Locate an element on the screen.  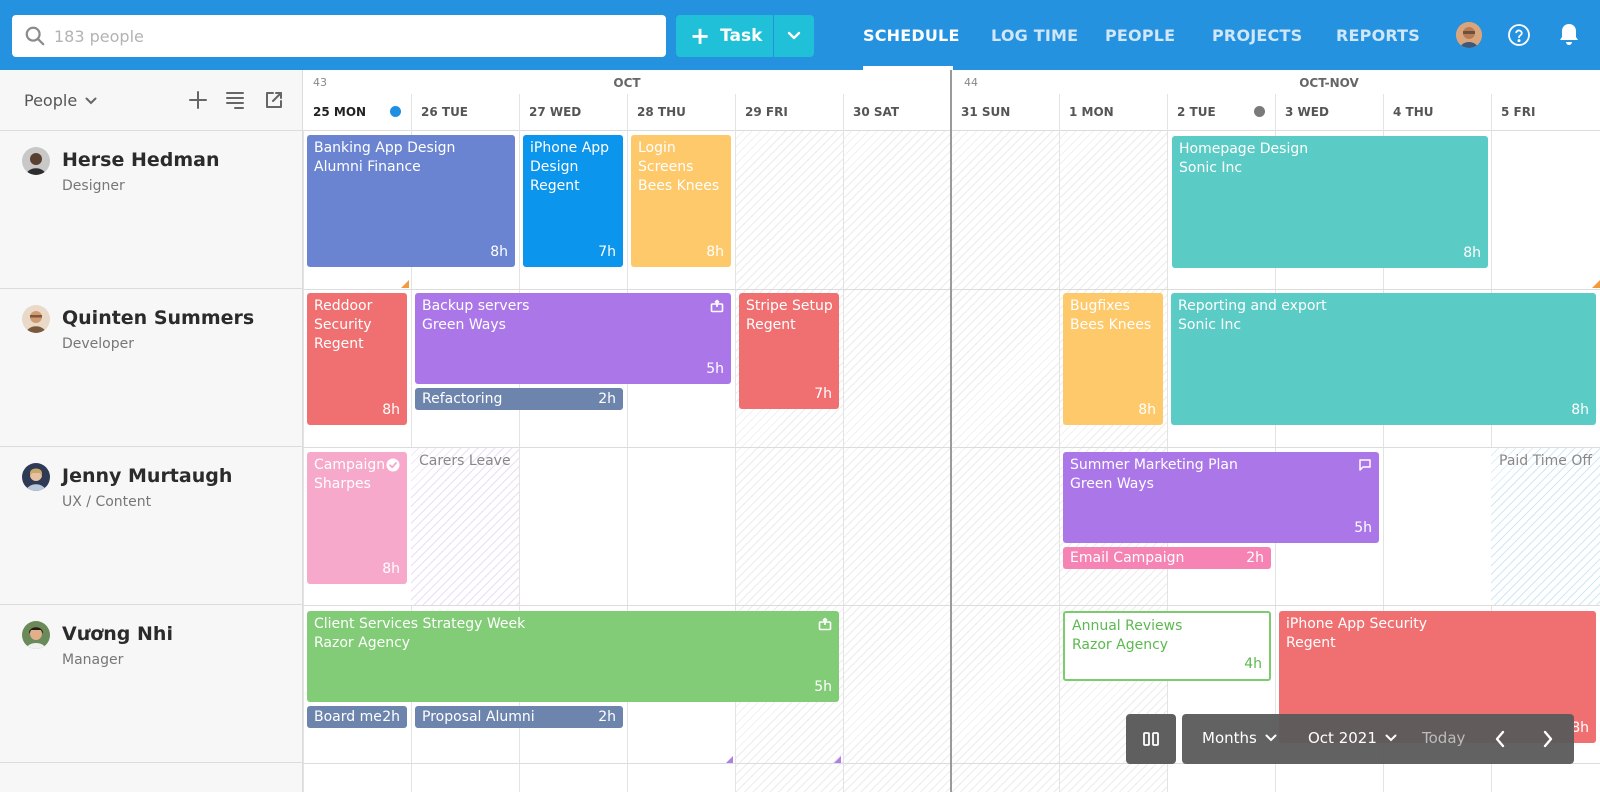
person-row: Vương Nhi Manager is located at coordinates (151, 684).